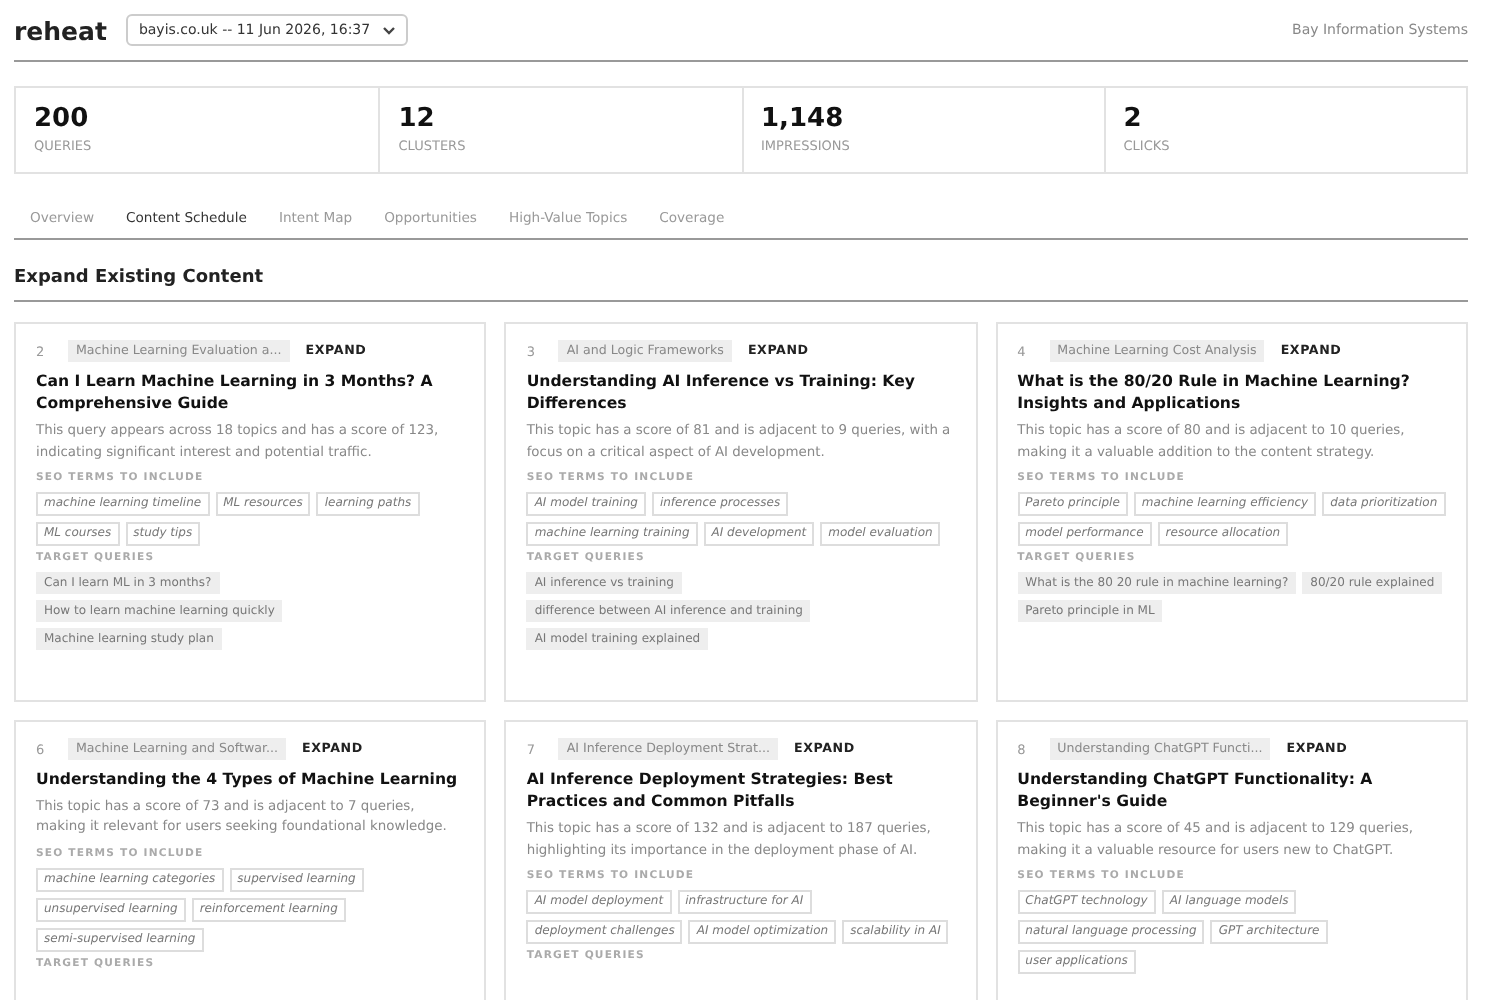 This screenshot has width=1500, height=1000. Describe the element at coordinates (60, 30) in the screenshot. I see `app-logo: reheat` at that location.